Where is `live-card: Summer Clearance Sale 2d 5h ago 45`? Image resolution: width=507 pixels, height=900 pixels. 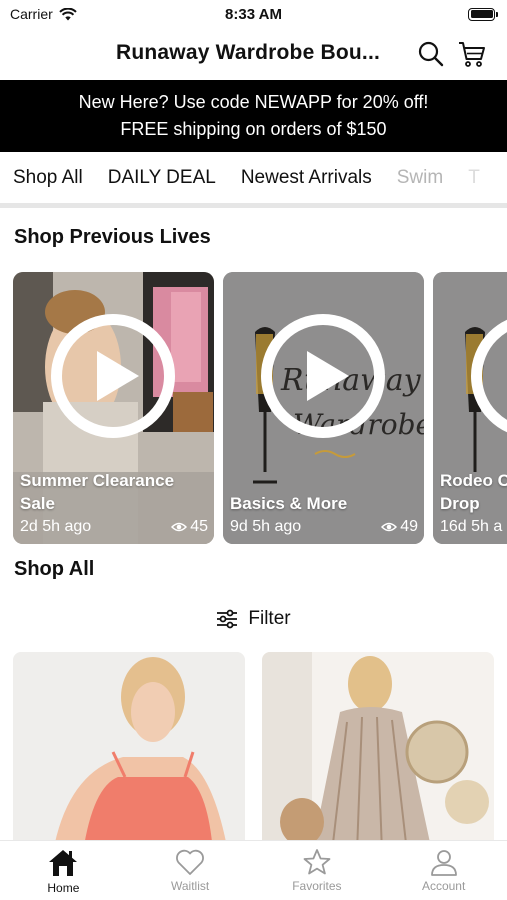 live-card: Summer Clearance Sale 2d 5h ago 45 is located at coordinates (113, 408).